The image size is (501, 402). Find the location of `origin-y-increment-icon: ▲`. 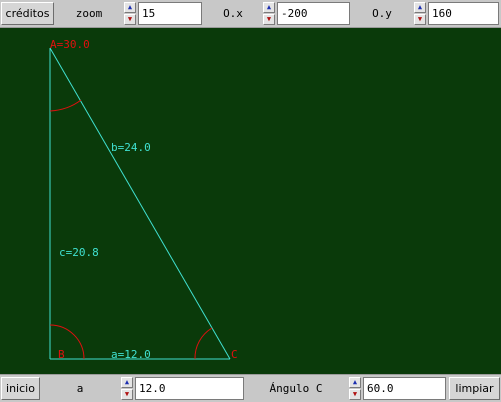

origin-y-increment-icon: ▲ is located at coordinates (420, 7).